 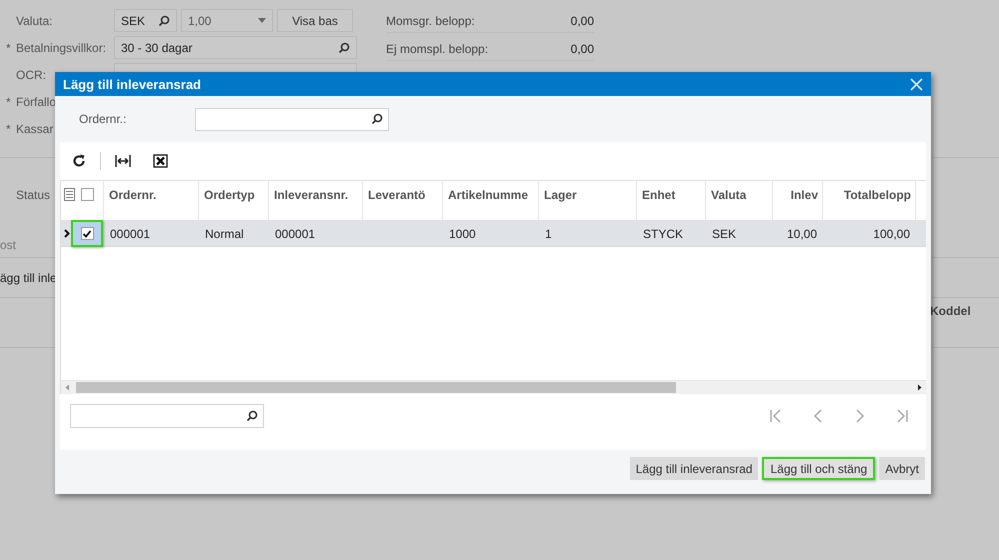 What do you see at coordinates (437, 49) in the screenshot?
I see `field-label: Ej momspl. belopp:` at bounding box center [437, 49].